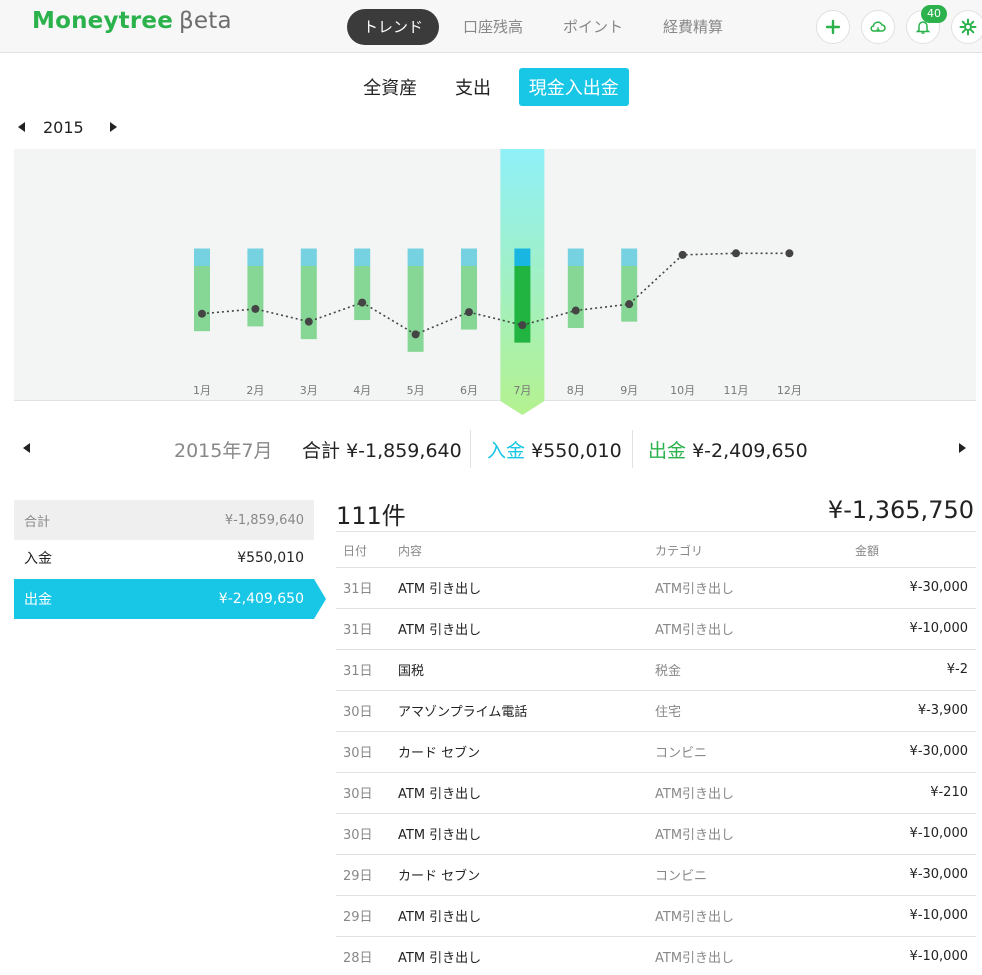  Describe the element at coordinates (736, 390) in the screenshot. I see `month-tick-label: 11月` at that location.